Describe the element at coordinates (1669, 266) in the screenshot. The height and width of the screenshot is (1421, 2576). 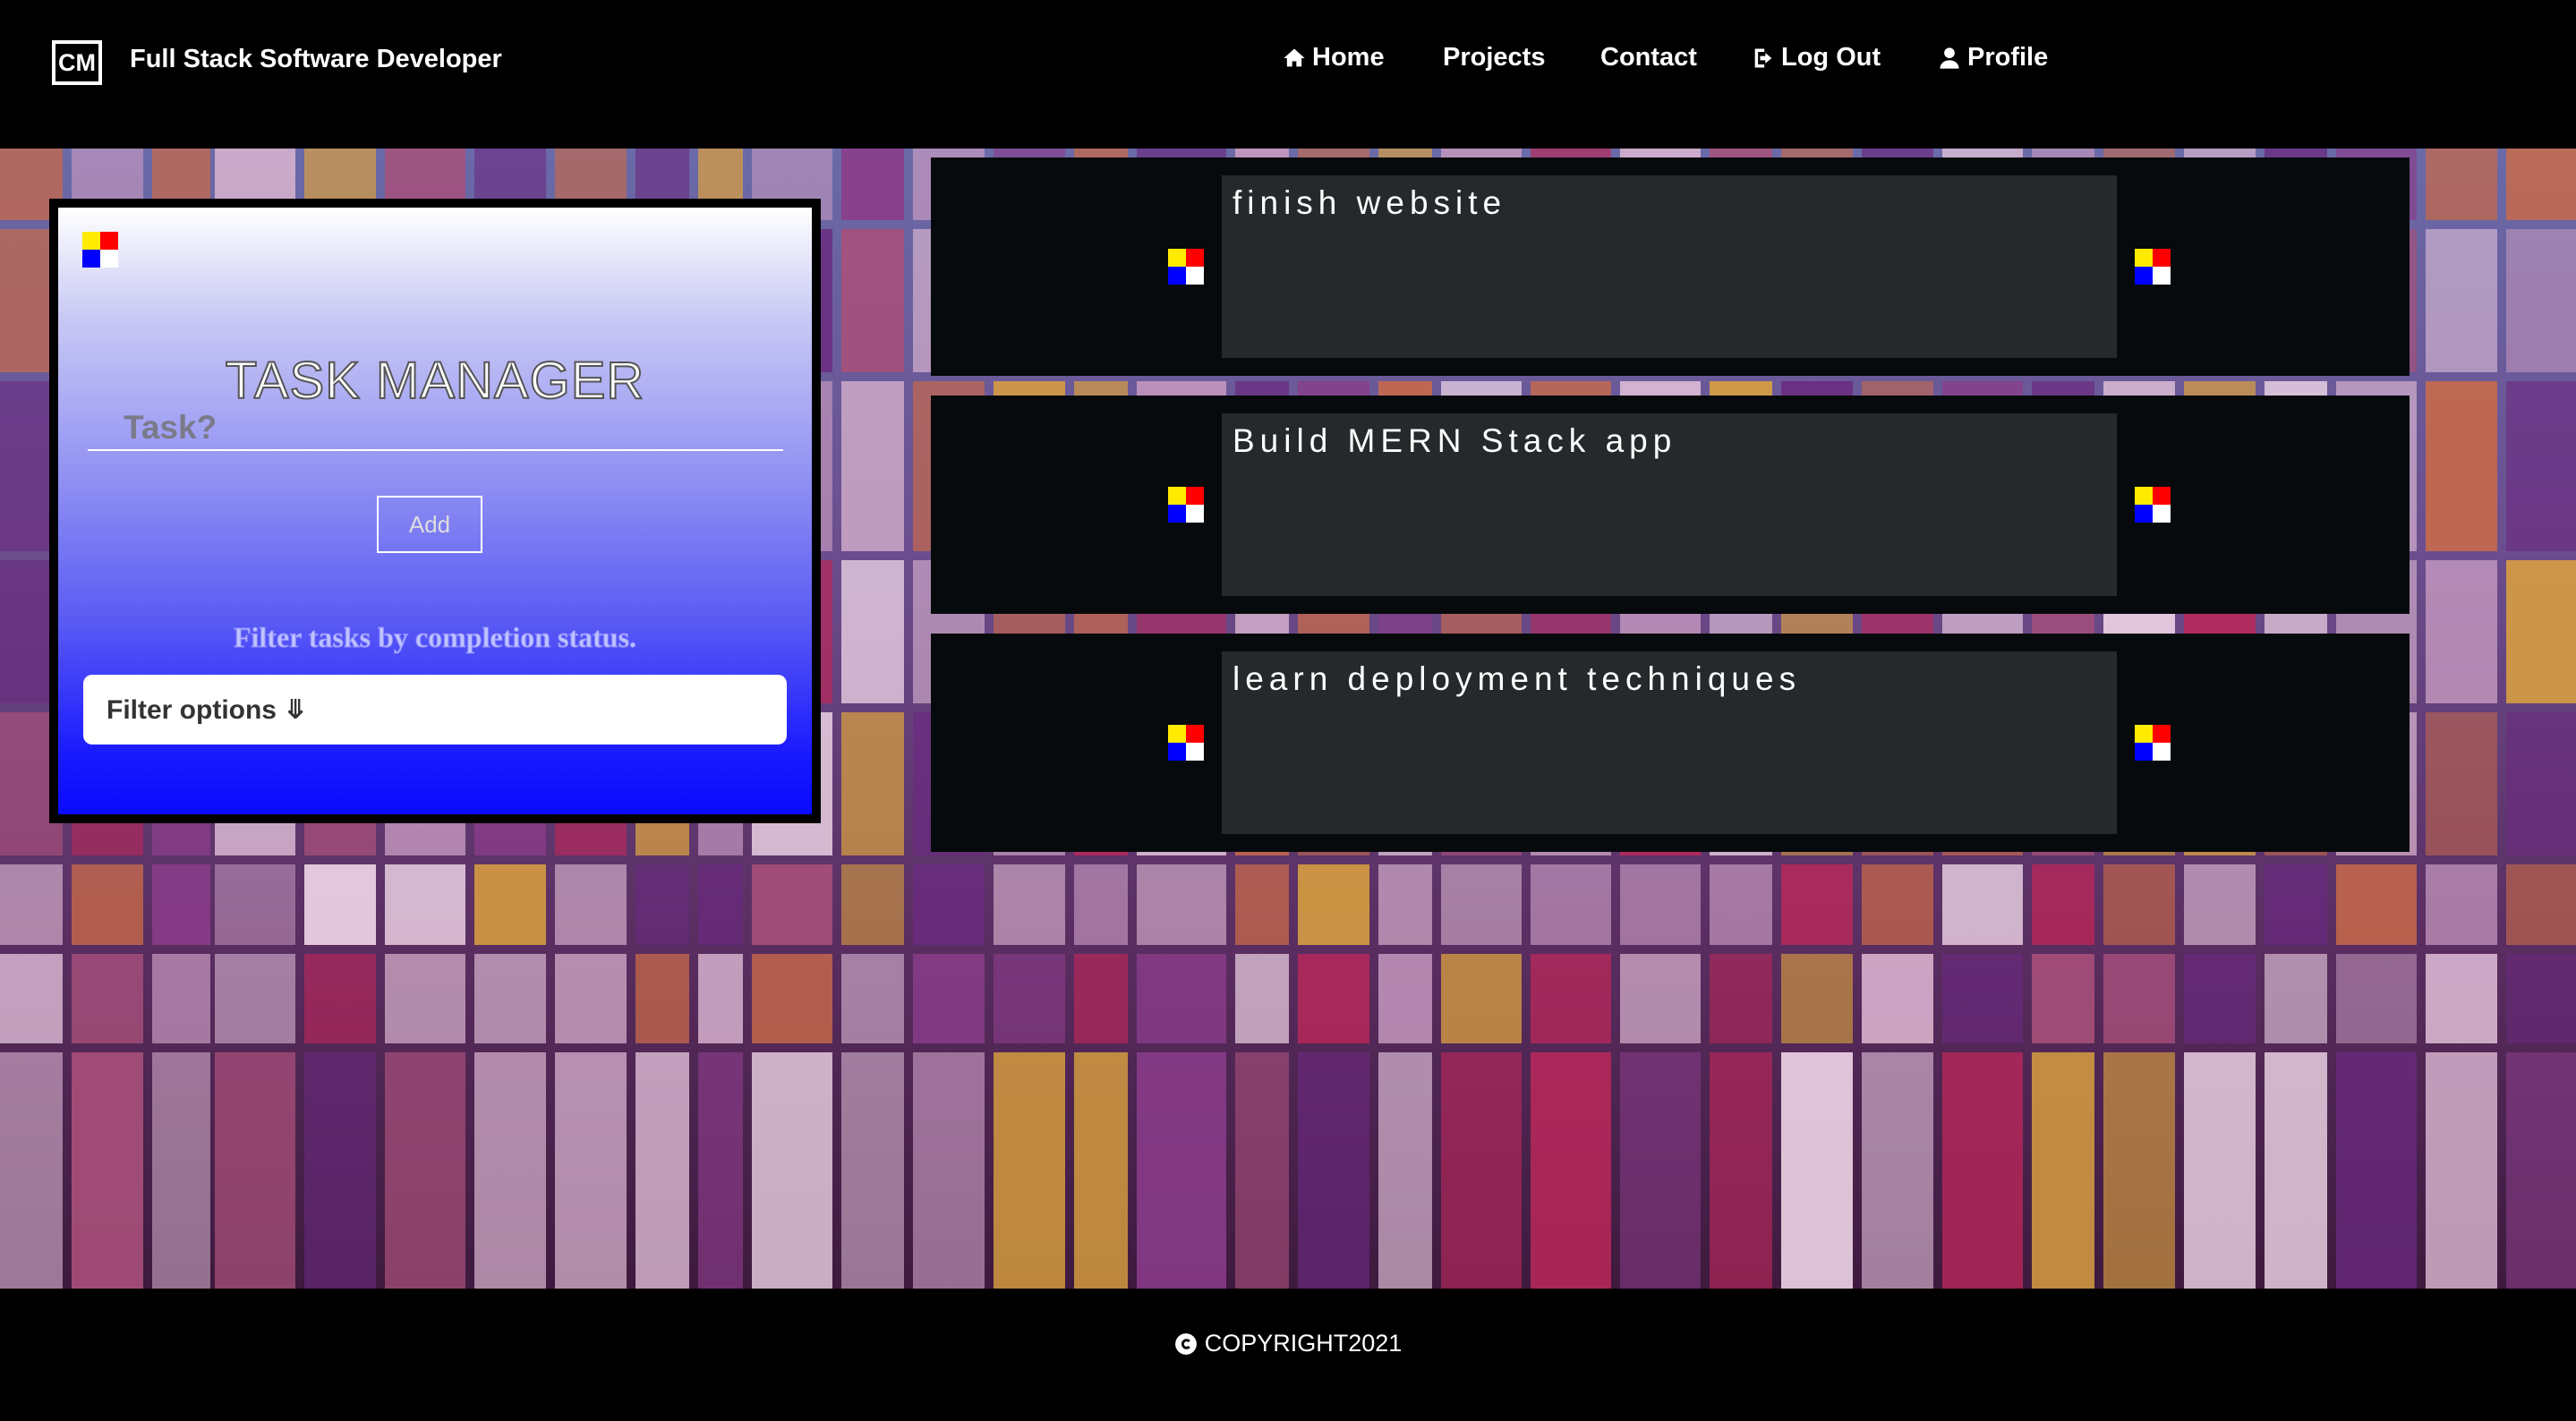
I see `task-text: finish website` at that location.